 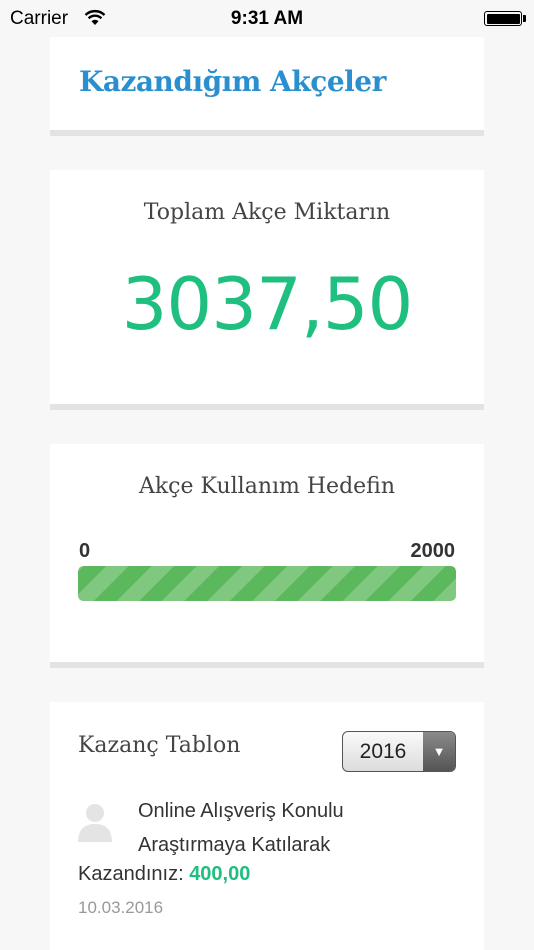 What do you see at coordinates (159, 745) in the screenshot?
I see `earnings-title: Kazanç Tablon` at bounding box center [159, 745].